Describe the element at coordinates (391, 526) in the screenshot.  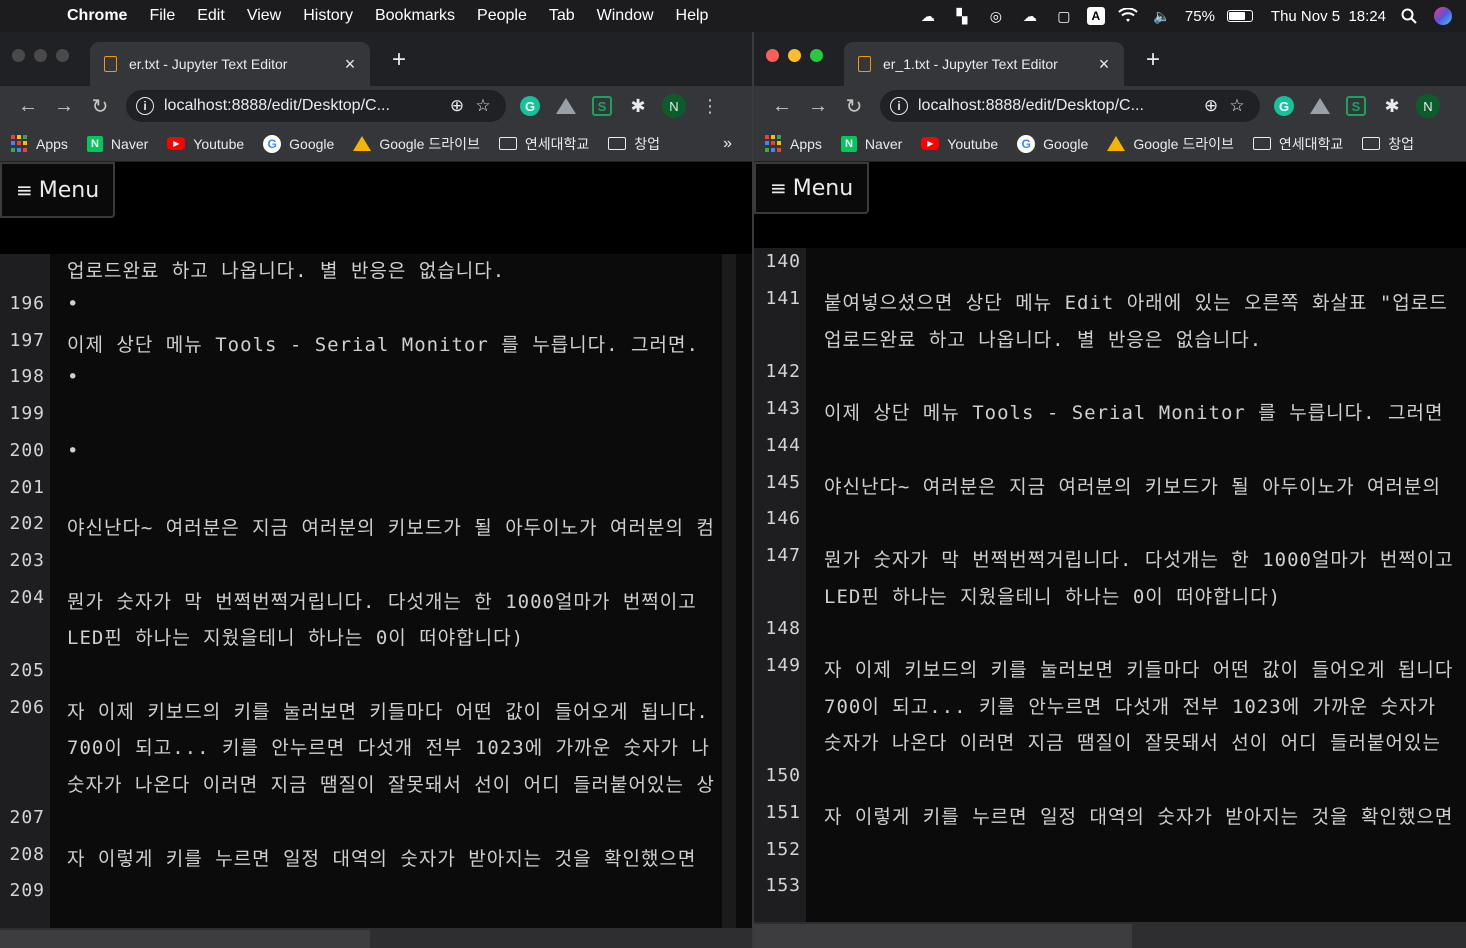
I see `code-line: 야신난다~ 여러분은 지금 여러분의 키보드가 될 아두이노가 여러분의 컴` at that location.